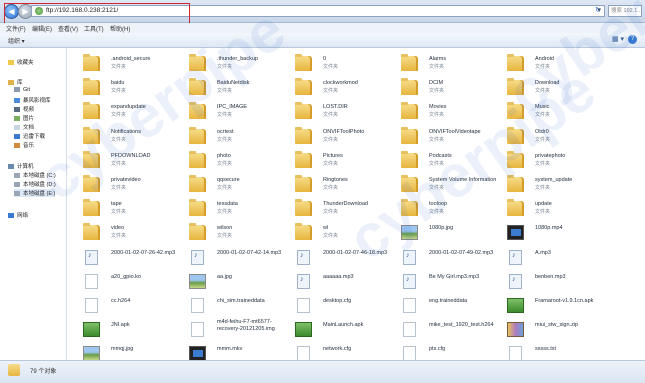 Image resolution: width=645 pixels, height=383 pixels. Describe the element at coordinates (443, 233) in the screenshot. I see `file-item: 1080p.jpg` at that location.